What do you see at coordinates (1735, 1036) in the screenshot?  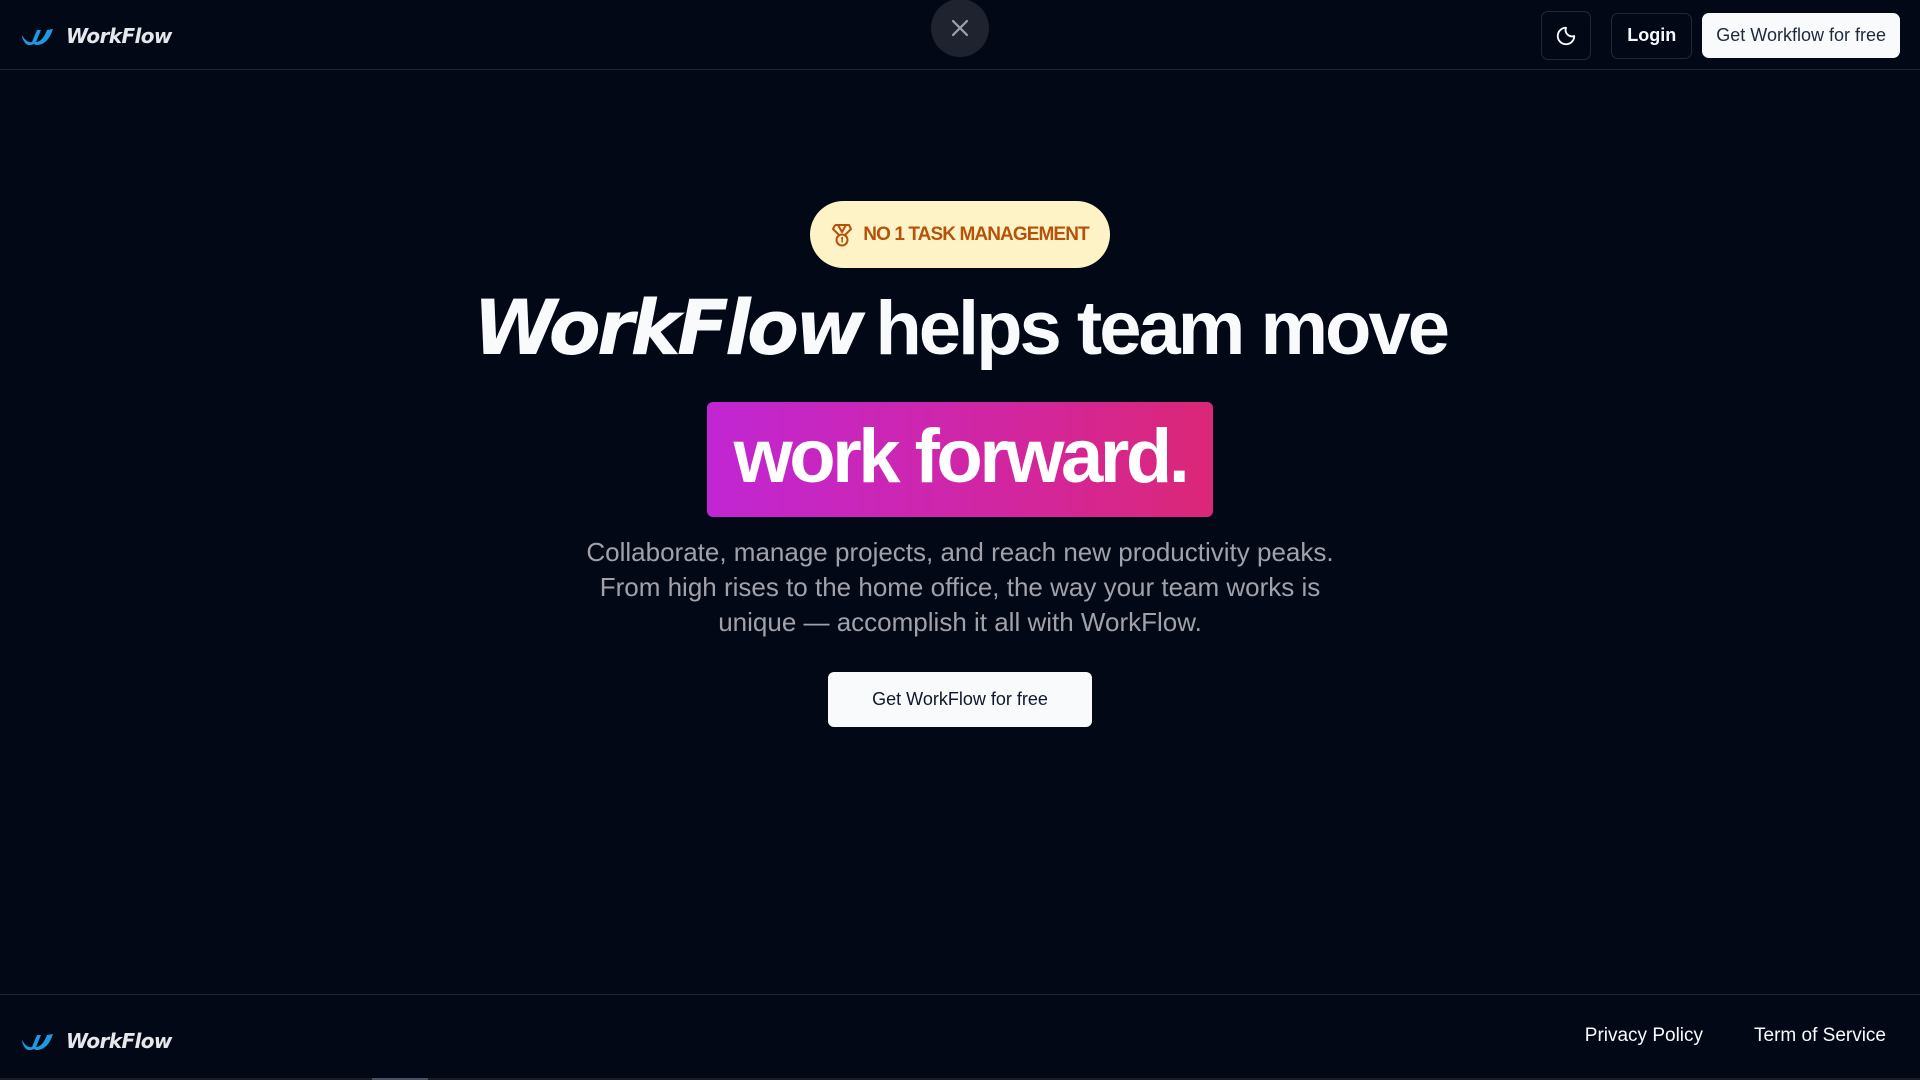 I see `footer-links: Privacy Policy Term of Service` at bounding box center [1735, 1036].